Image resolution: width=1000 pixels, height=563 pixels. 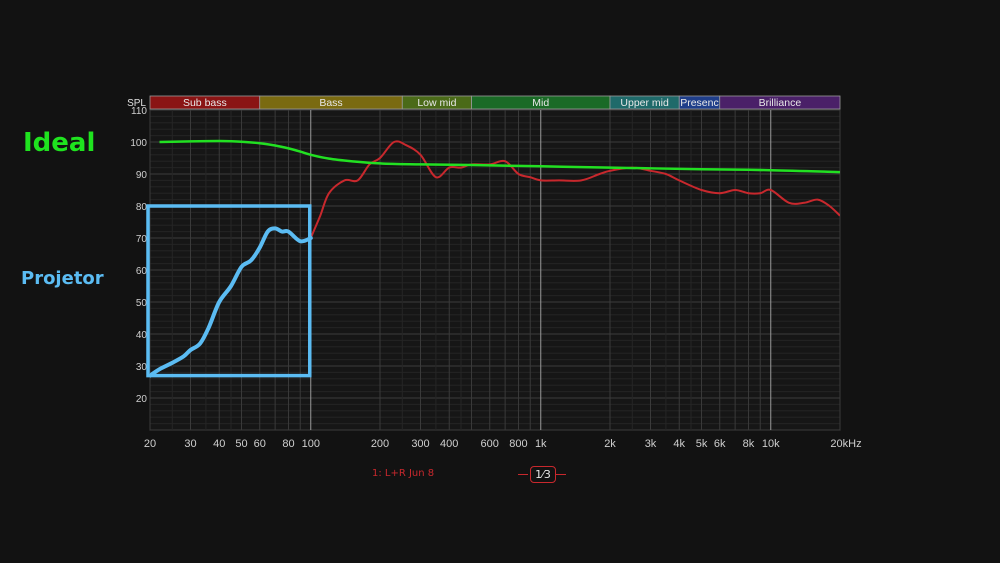 What do you see at coordinates (651, 444) in the screenshot?
I see `x-tick-label: 3k` at bounding box center [651, 444].